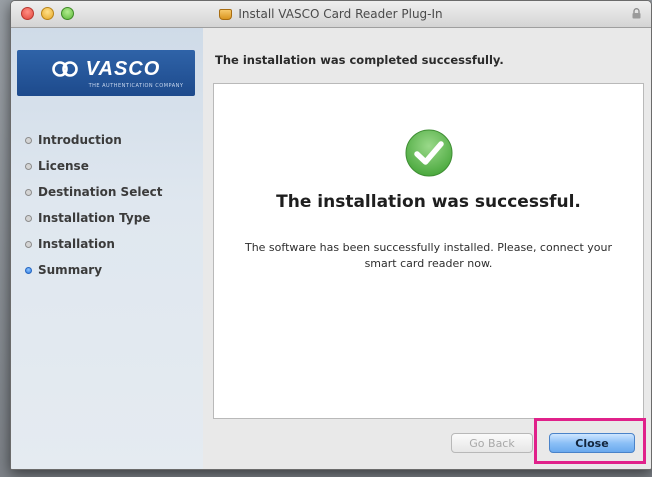 The height and width of the screenshot is (477, 652). What do you see at coordinates (136, 85) in the screenshot?
I see `vasco-logo-tagline: The Authentication Company` at bounding box center [136, 85].